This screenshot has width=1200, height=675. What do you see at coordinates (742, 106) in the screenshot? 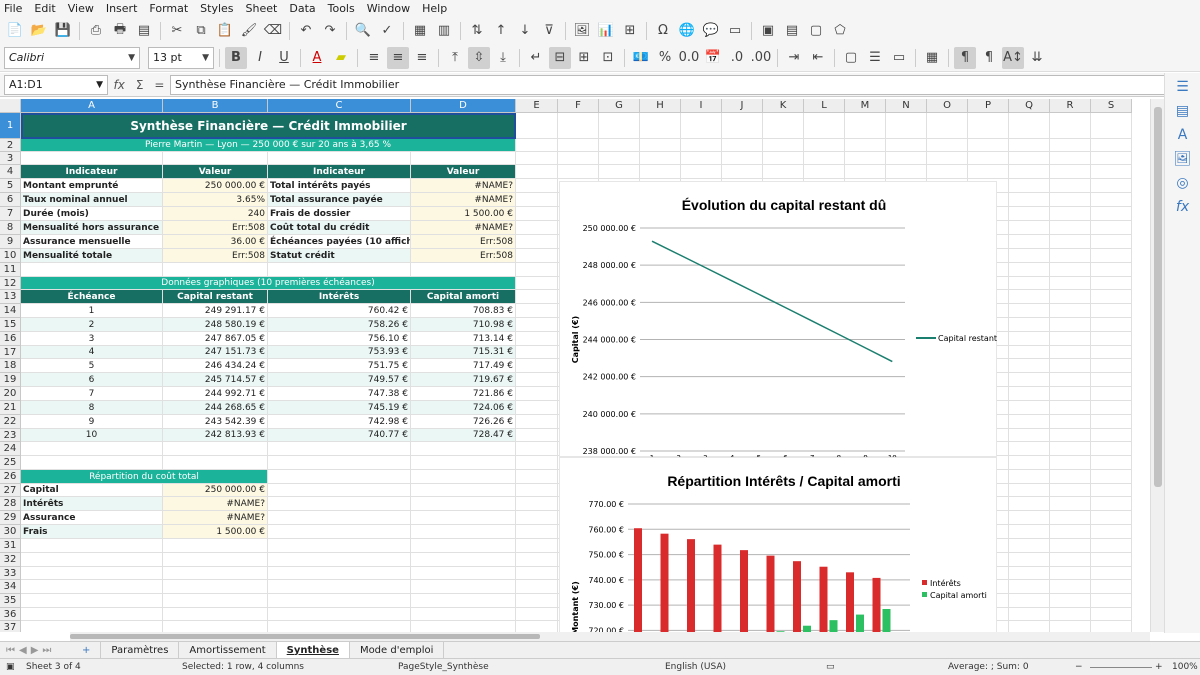
I see `col-header-j: J` at bounding box center [742, 106].